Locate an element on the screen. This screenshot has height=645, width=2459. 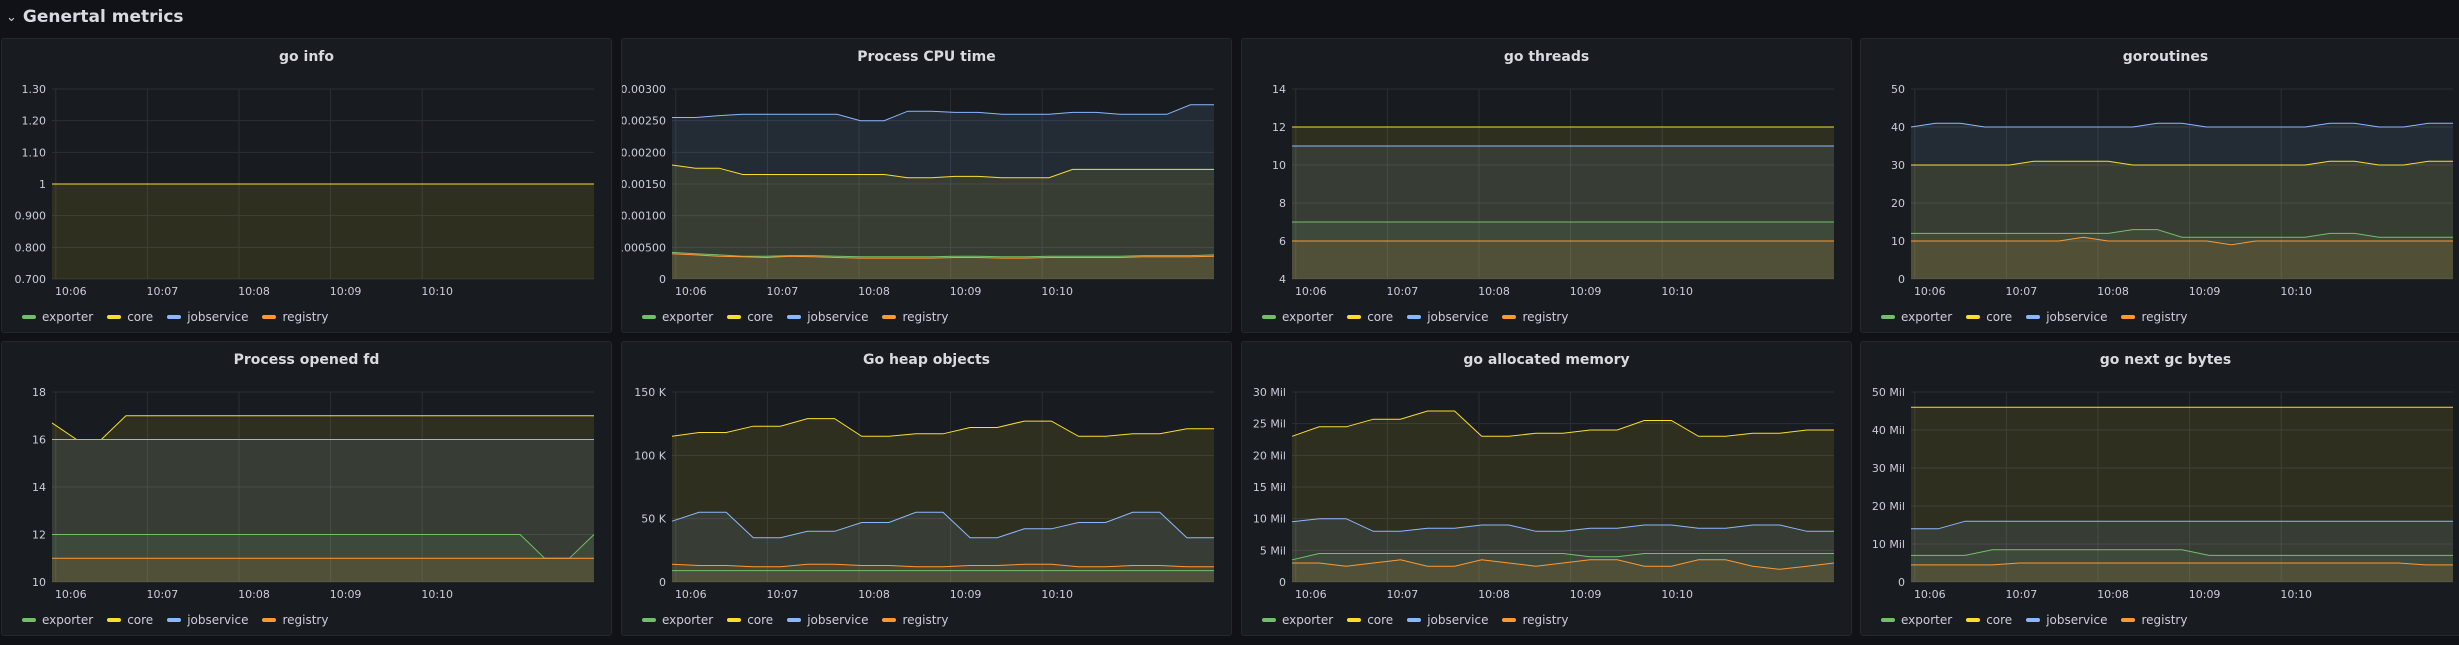
chart-plot: 10 12 14 16 18 10:06 10:07 10:08 10:09 10:10 is located at coordinates (307, 489).